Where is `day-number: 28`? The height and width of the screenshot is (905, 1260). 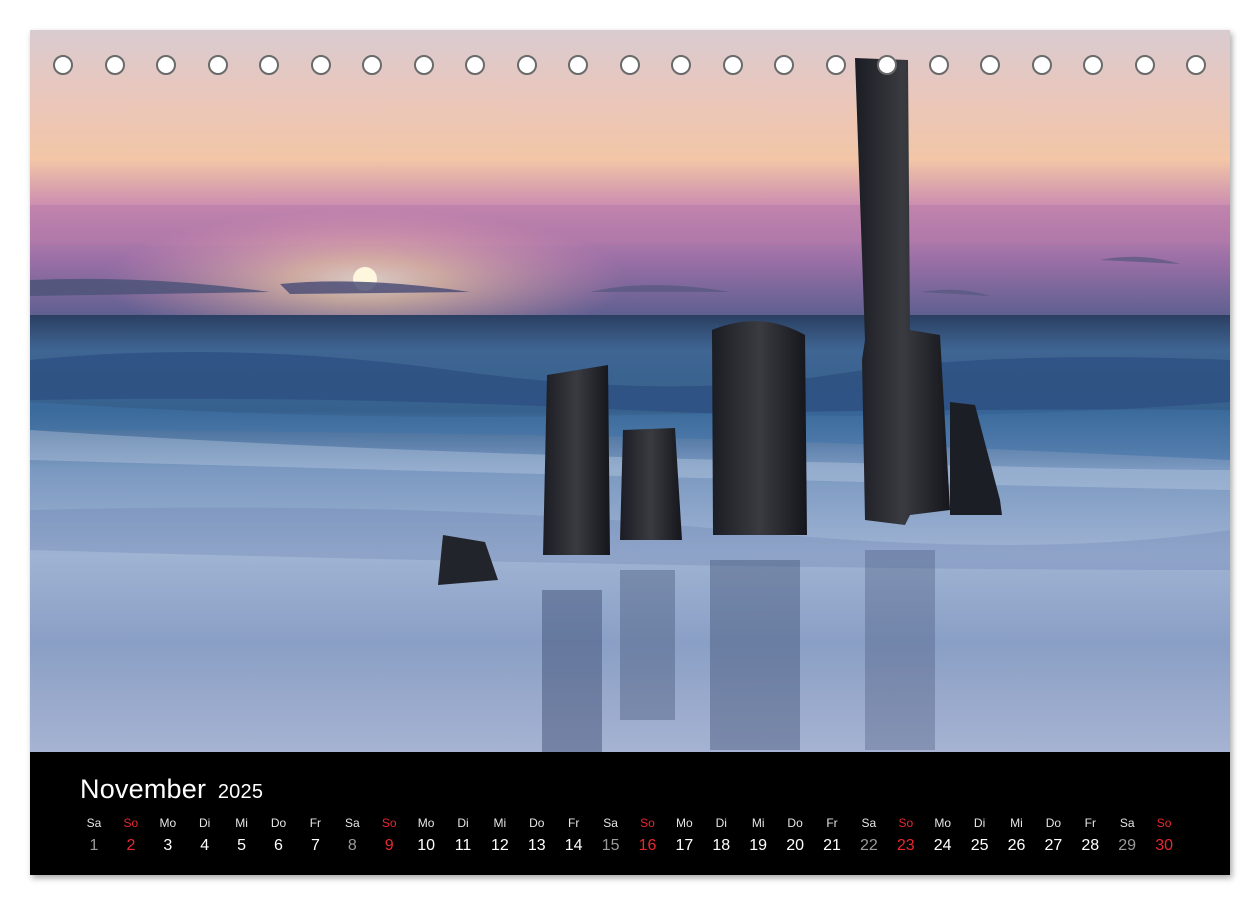 day-number: 28 is located at coordinates (1090, 845).